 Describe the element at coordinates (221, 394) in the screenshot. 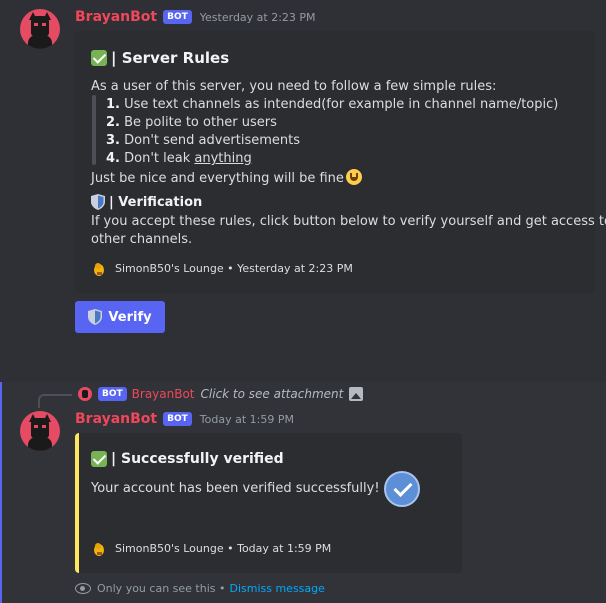

I see `reply-reference: BOT BrayanBot Click to see attachment` at that location.